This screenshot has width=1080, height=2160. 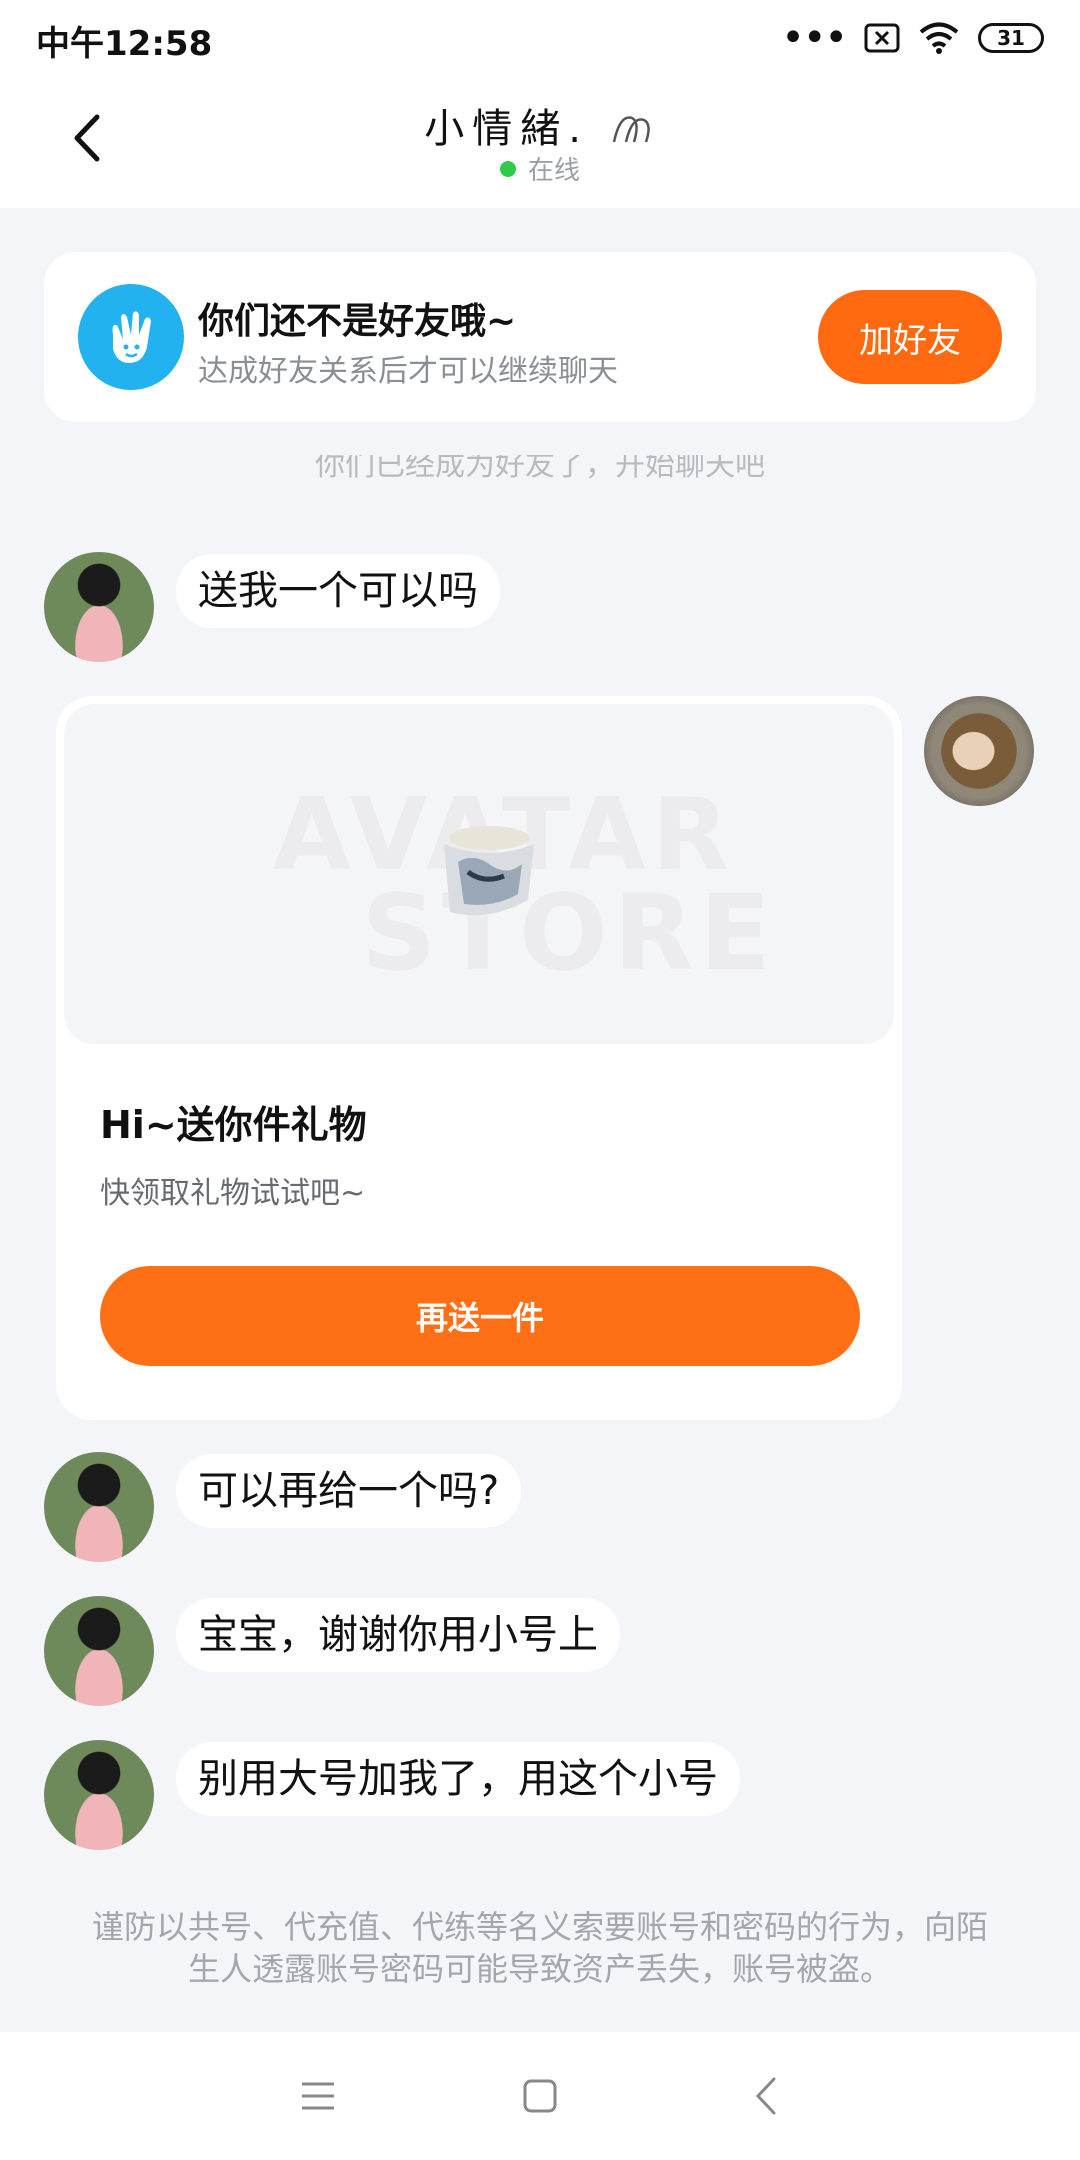 I want to click on my-avatar, so click(x=979, y=751).